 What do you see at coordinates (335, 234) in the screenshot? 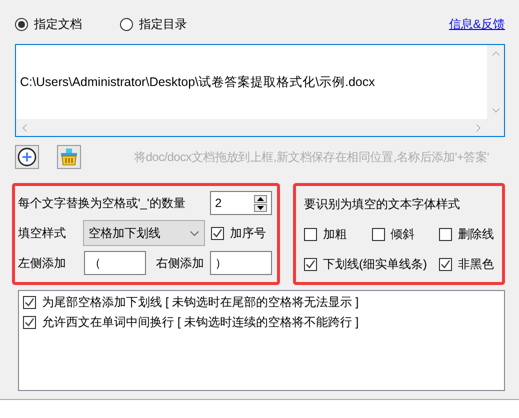
I see `checkbox-label: 加粗` at bounding box center [335, 234].